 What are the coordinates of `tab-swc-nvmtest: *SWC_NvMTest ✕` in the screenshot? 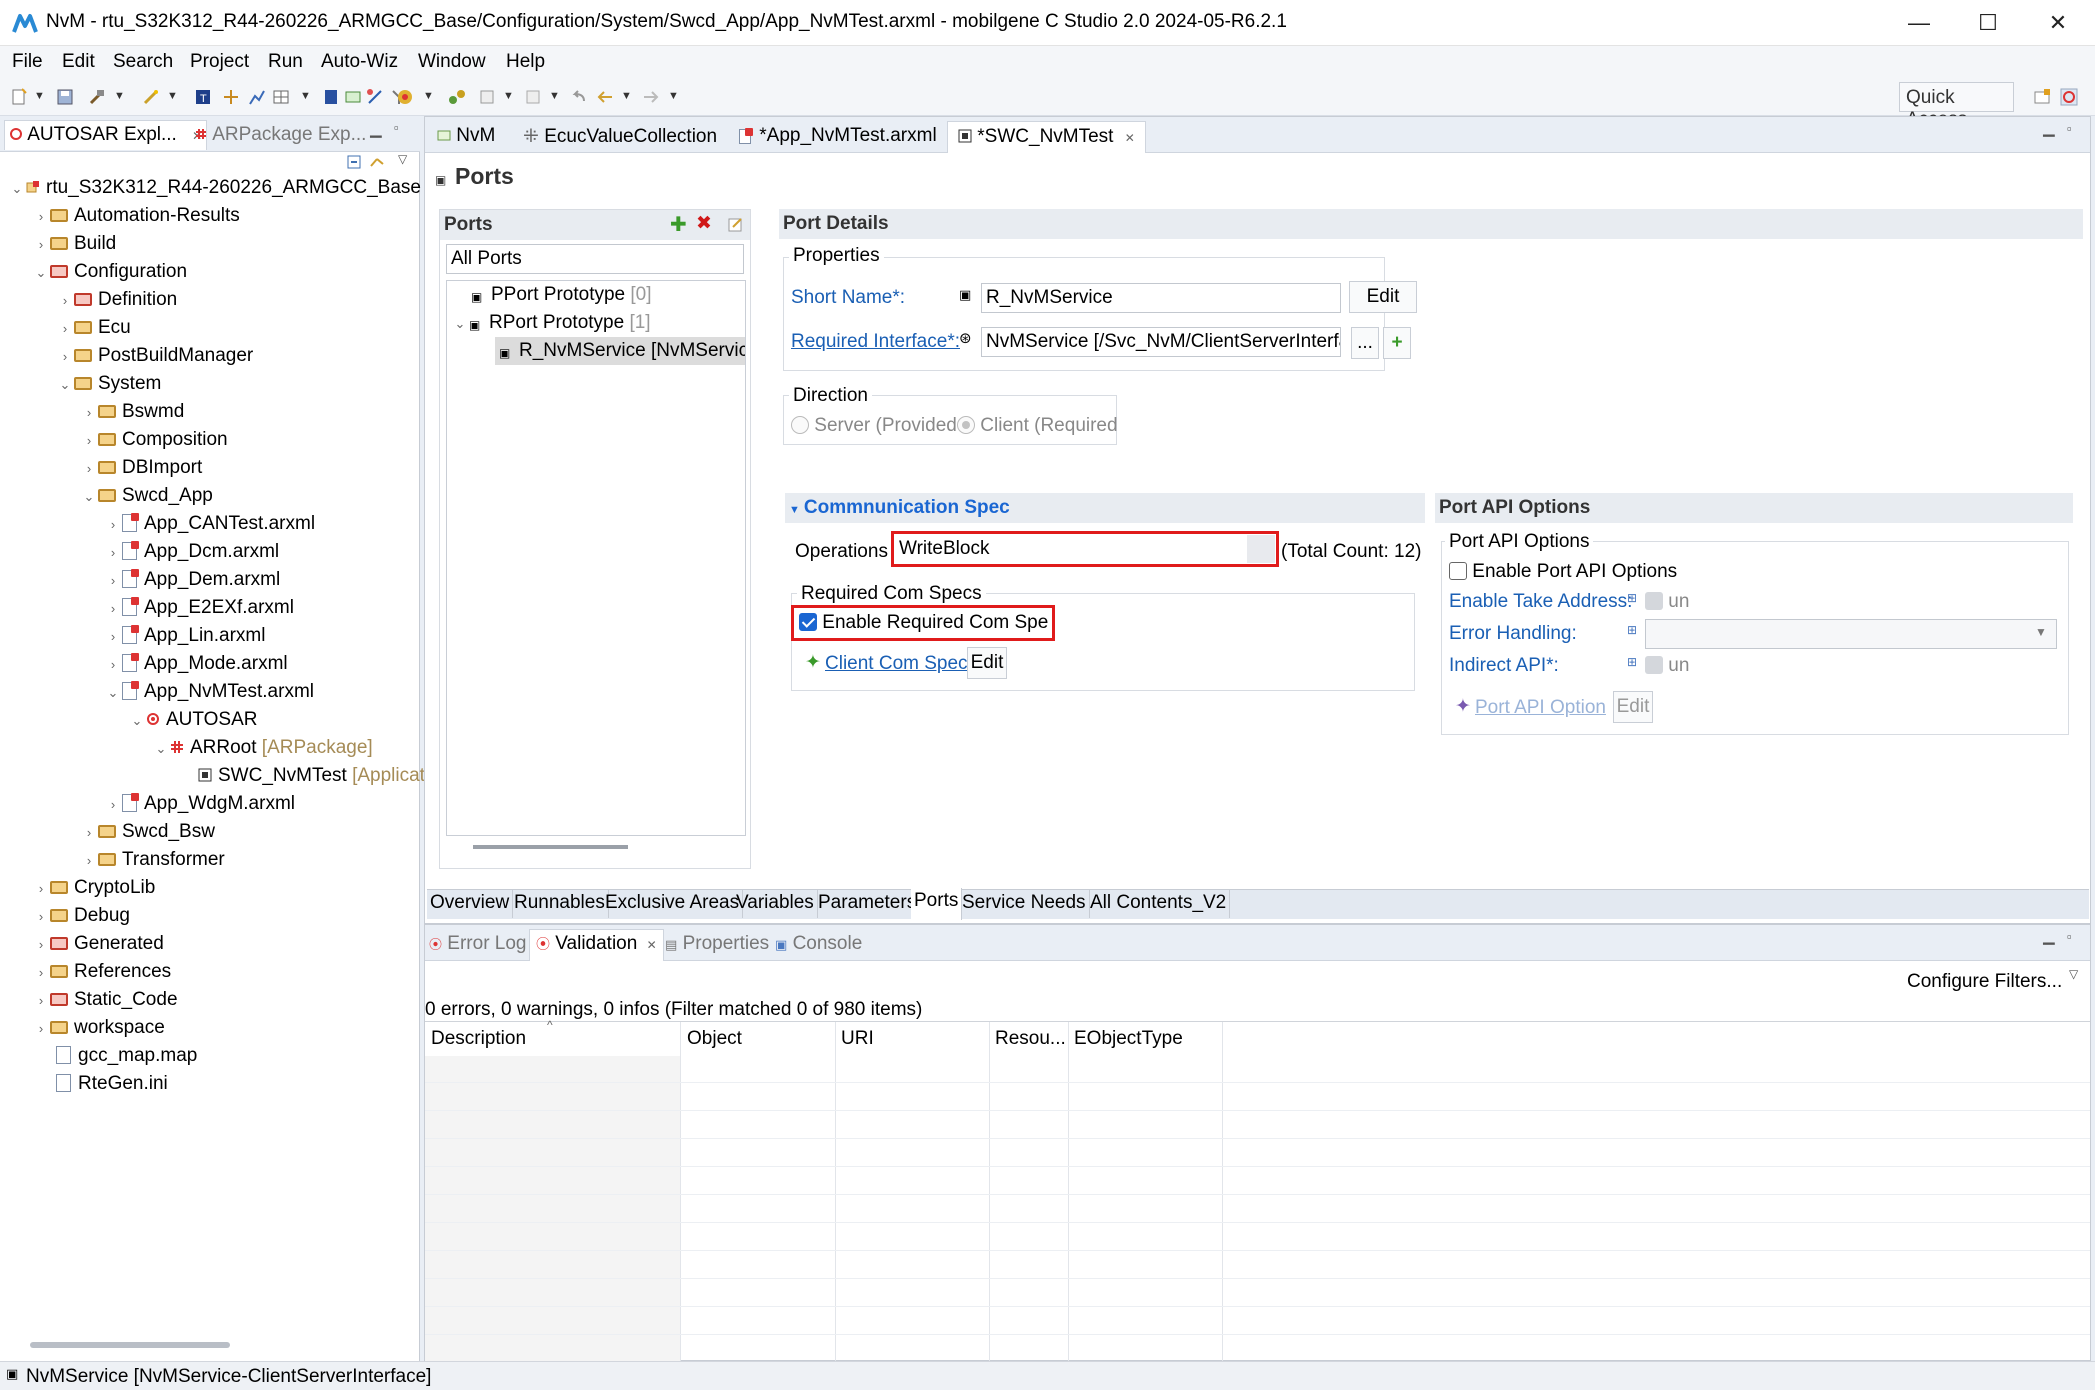 It's located at (1046, 137).